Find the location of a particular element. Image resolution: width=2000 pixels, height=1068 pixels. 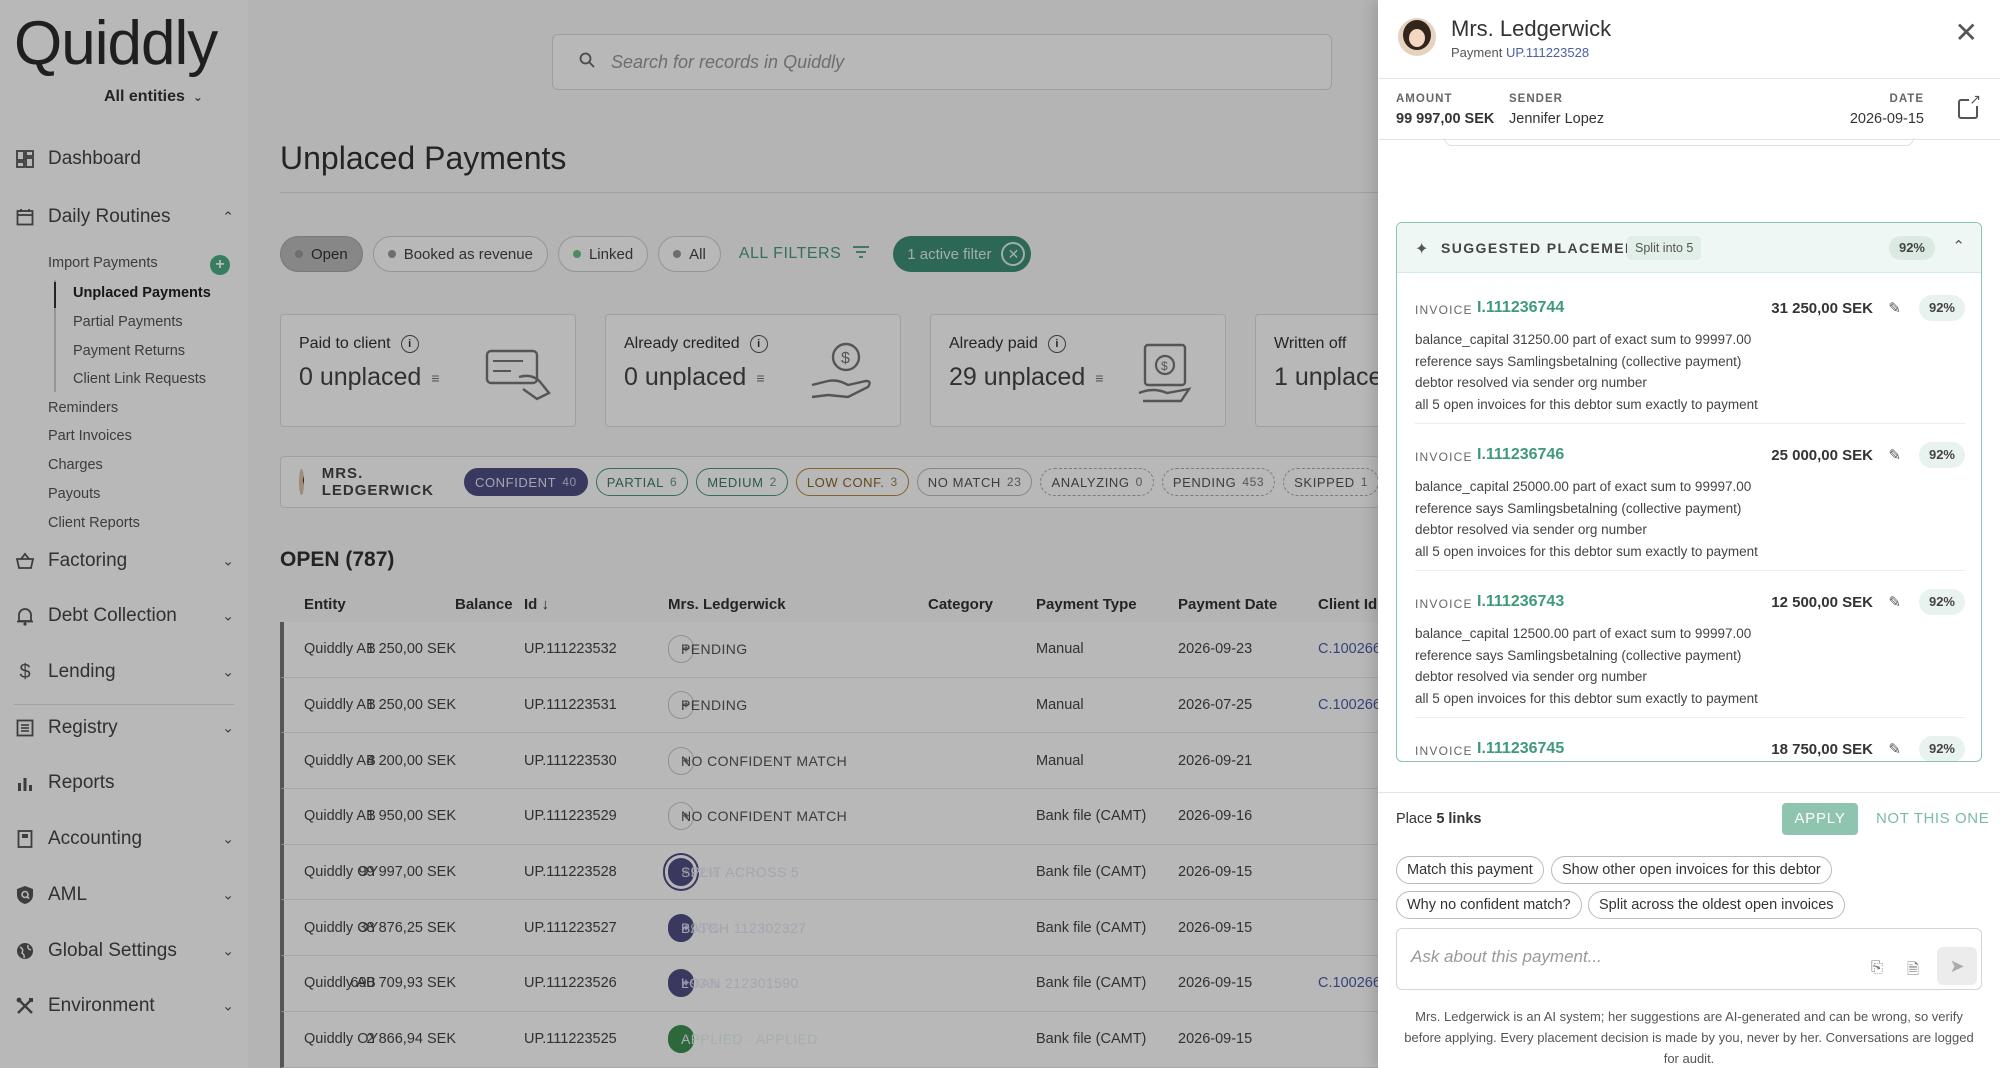

app-logo: Quiddly is located at coordinates (116, 43).